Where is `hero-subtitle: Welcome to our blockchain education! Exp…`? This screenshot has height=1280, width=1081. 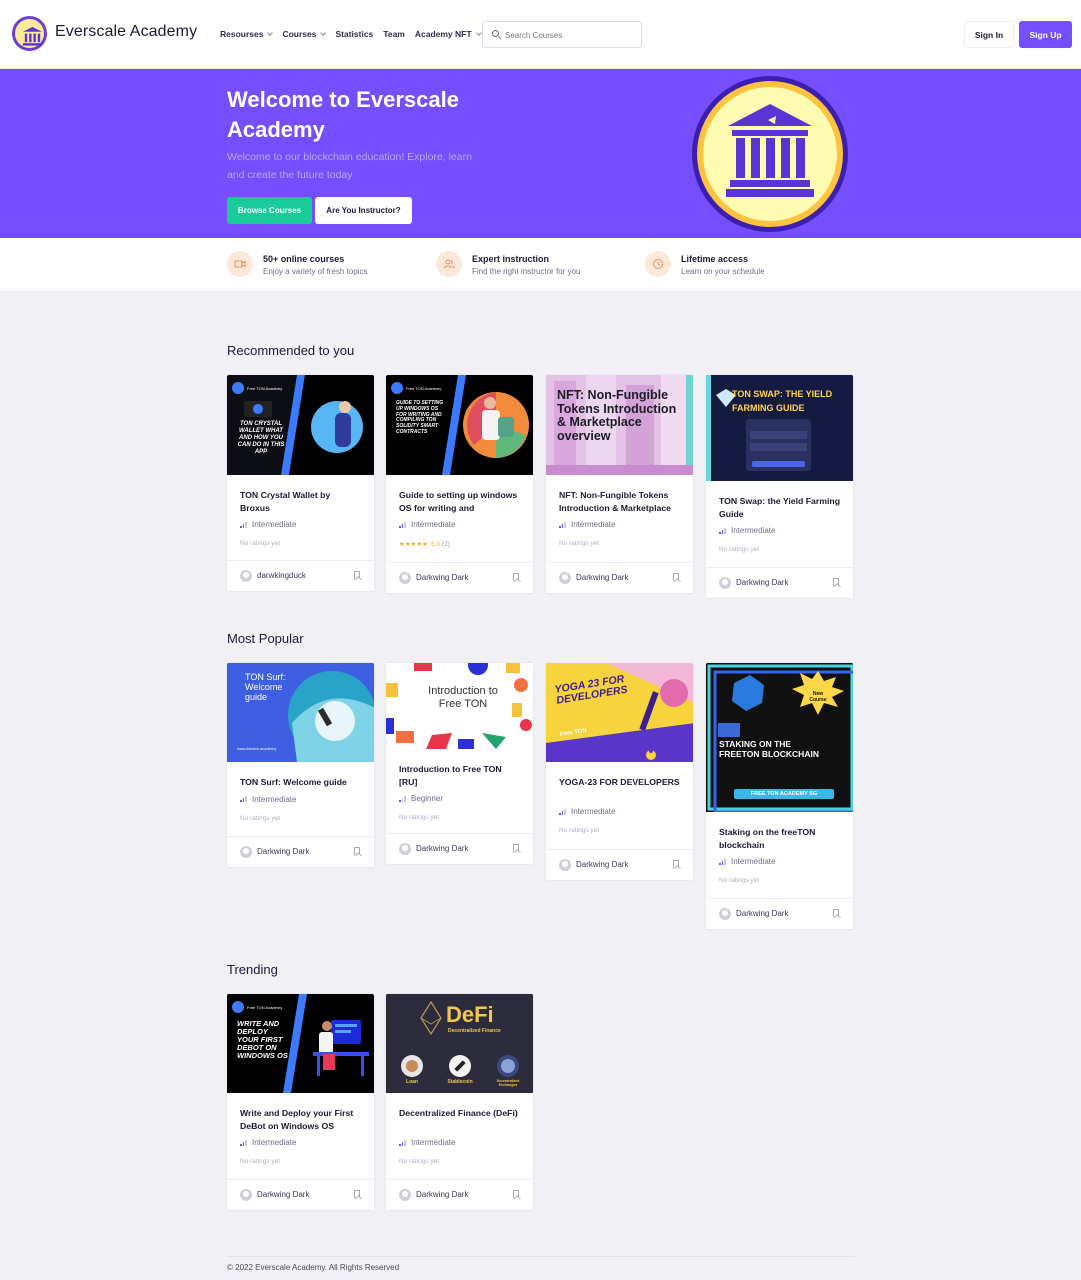
hero-subtitle: Welcome to our blockchain education! Exp… is located at coordinates (349, 166).